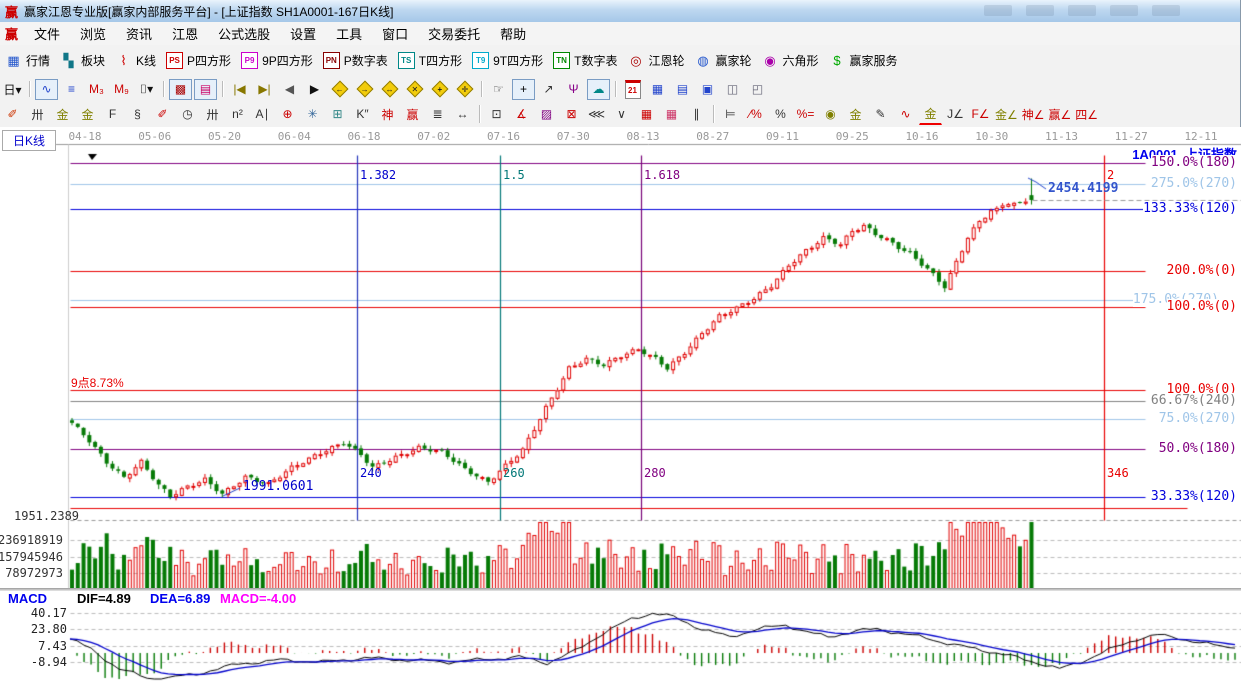 Image resolution: width=1241 pixels, height=681 pixels. Describe the element at coordinates (337, 114) in the screenshot. I see `grid-dots-button: ⊞` at that location.